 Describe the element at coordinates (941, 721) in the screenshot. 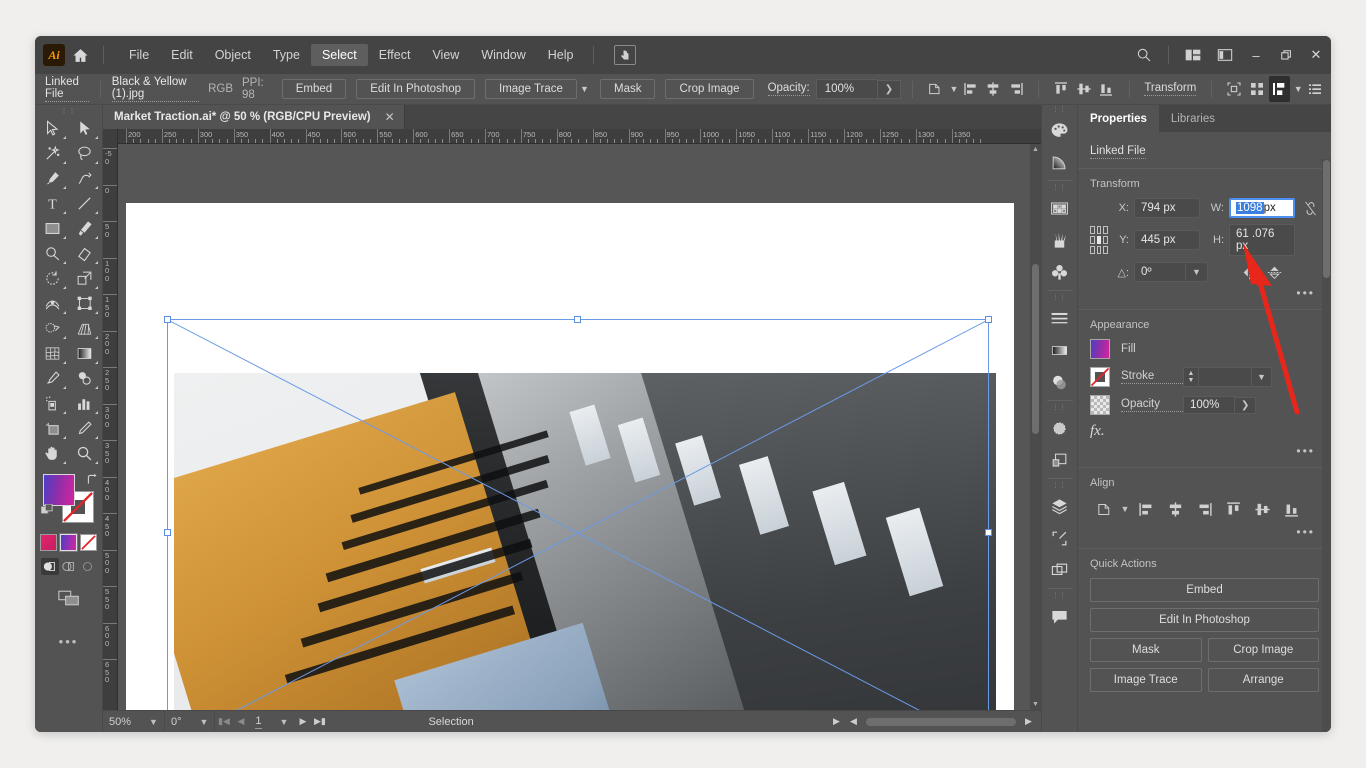

I see `canvas-horizontal-scroll-thumb` at that location.